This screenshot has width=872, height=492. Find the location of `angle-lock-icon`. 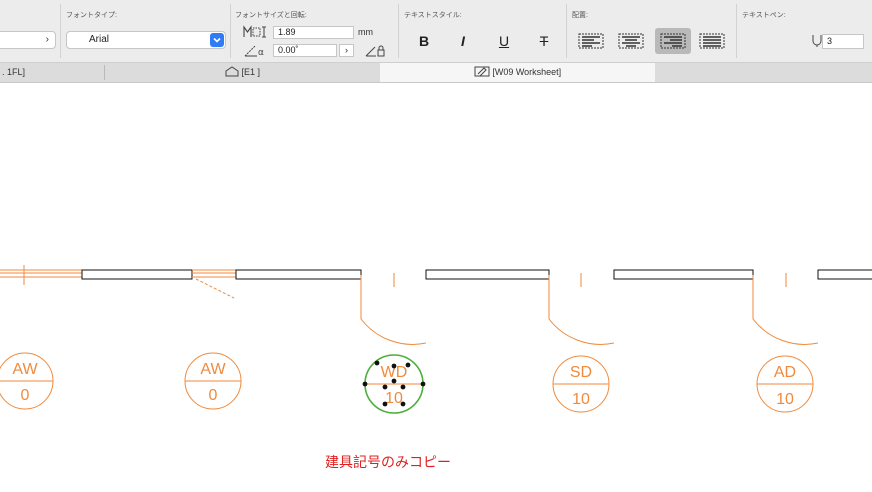

angle-lock-icon is located at coordinates (375, 53).